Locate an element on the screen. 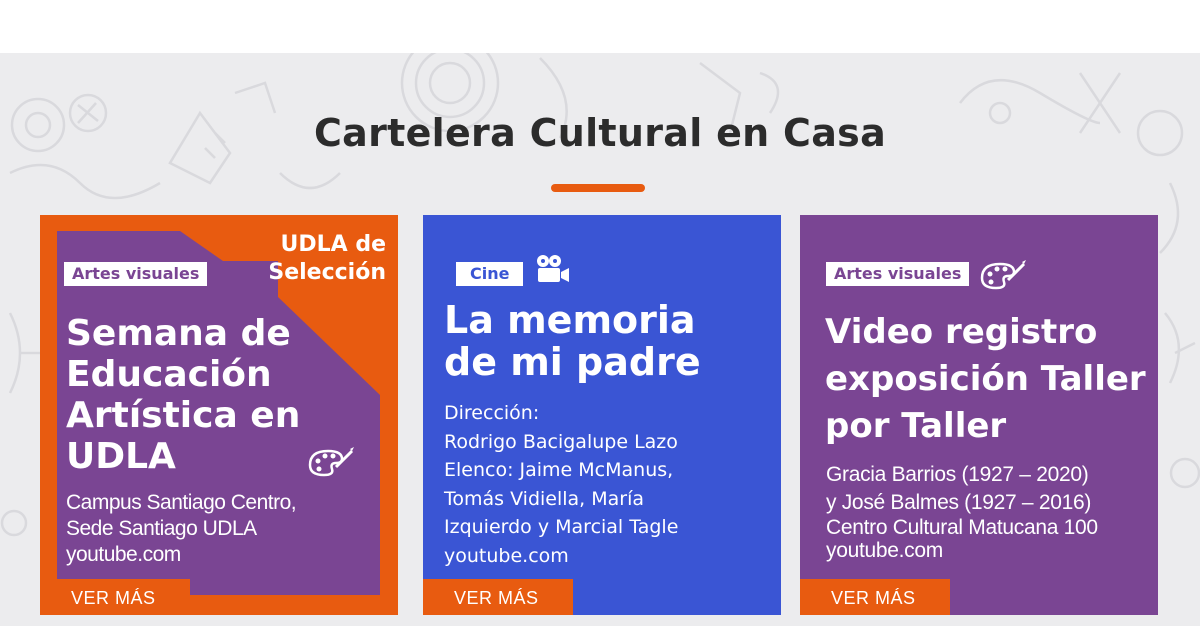  movie-camera-icon is located at coordinates (553, 268).